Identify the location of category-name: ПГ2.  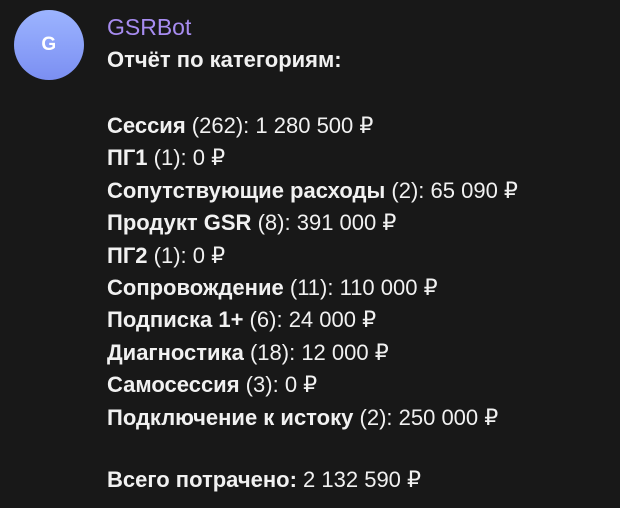
(127, 255).